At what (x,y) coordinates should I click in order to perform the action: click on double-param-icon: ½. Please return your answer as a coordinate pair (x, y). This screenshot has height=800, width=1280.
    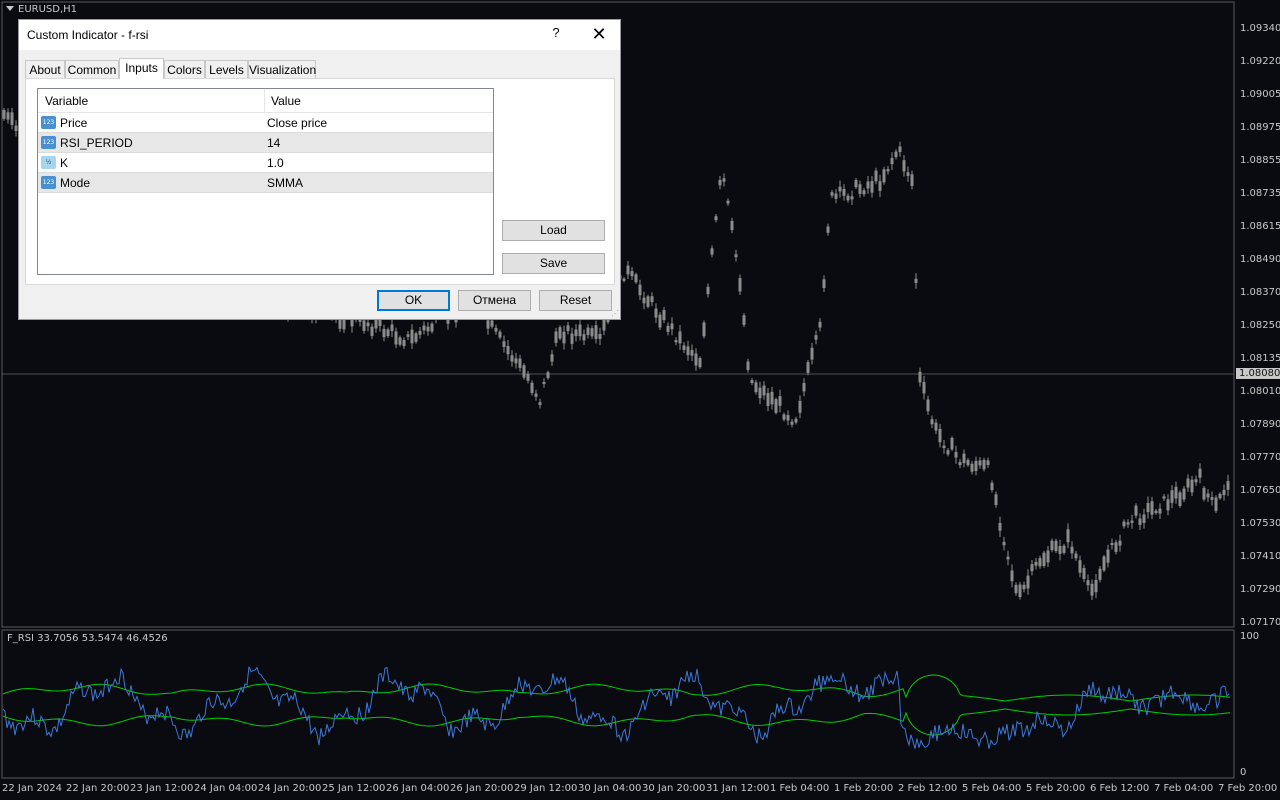
    Looking at the image, I should click on (48, 162).